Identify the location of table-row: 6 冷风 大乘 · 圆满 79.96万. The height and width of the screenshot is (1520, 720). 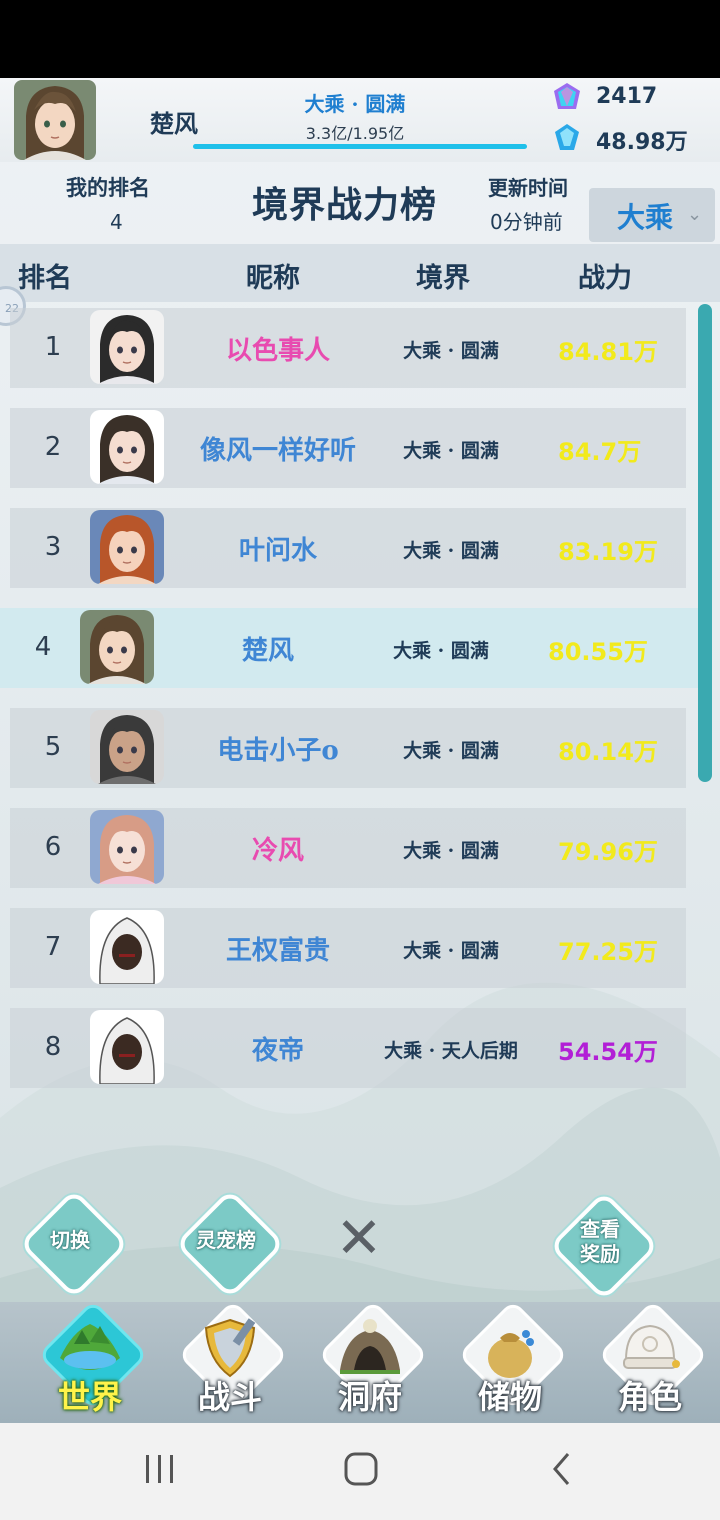
(348, 848).